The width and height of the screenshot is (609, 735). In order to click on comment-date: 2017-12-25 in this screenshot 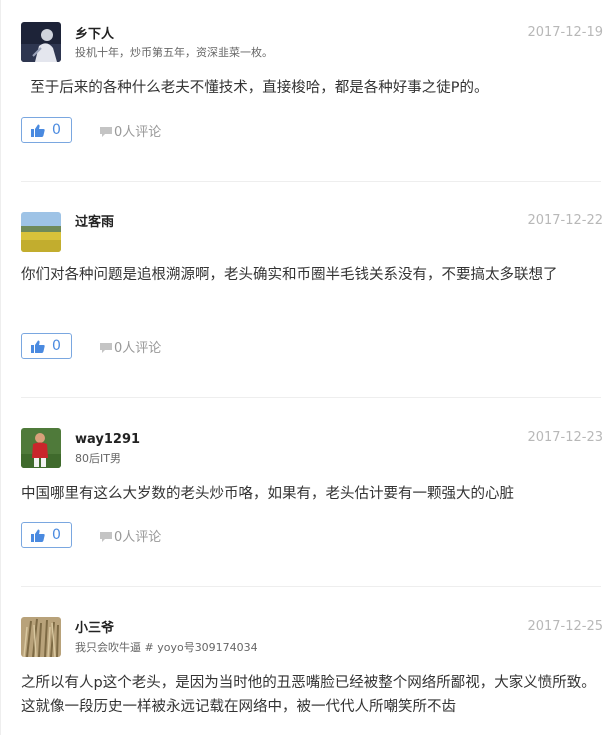, I will do `click(565, 626)`.